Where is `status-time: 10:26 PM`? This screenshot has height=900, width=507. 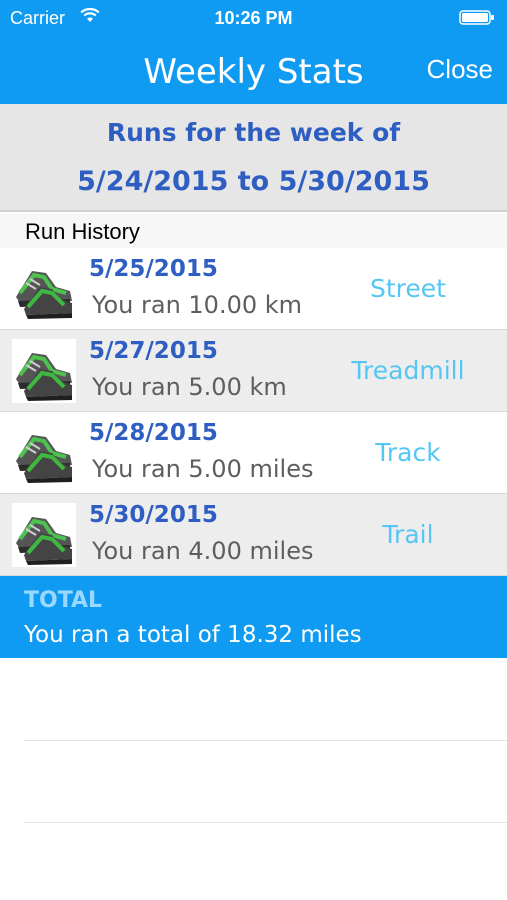
status-time: 10:26 PM is located at coordinates (253, 18).